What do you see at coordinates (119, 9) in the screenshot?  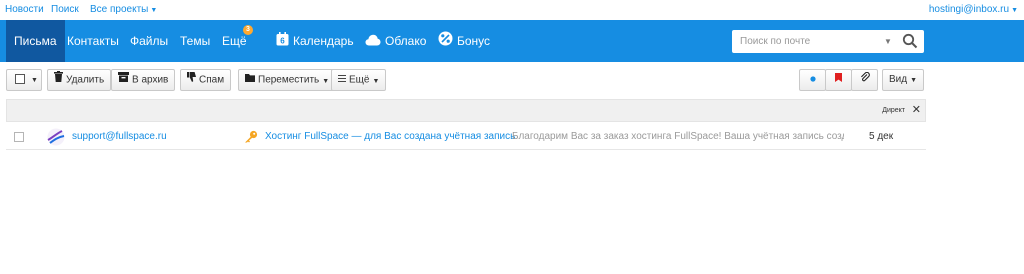 I see `all-projects-label: Все проекты` at bounding box center [119, 9].